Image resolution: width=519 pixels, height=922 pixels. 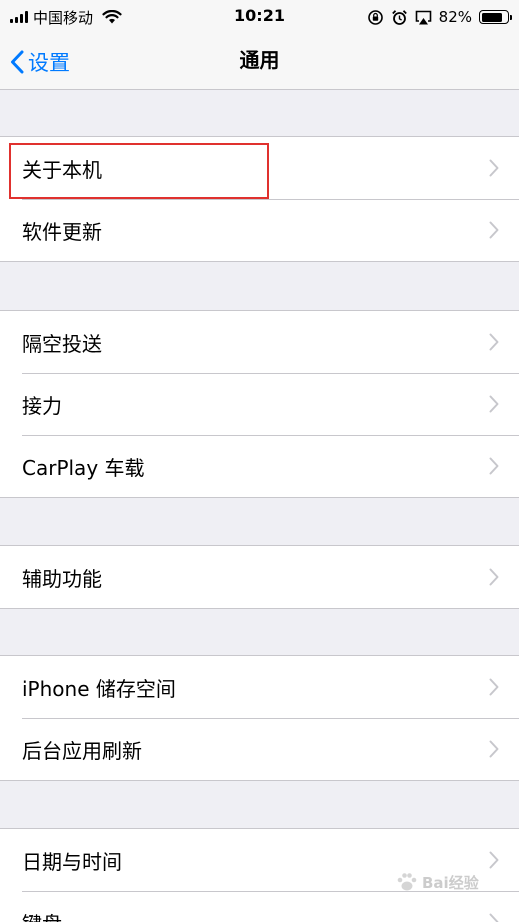 I want to click on row-label: 后台应用刷新, so click(x=82, y=750).